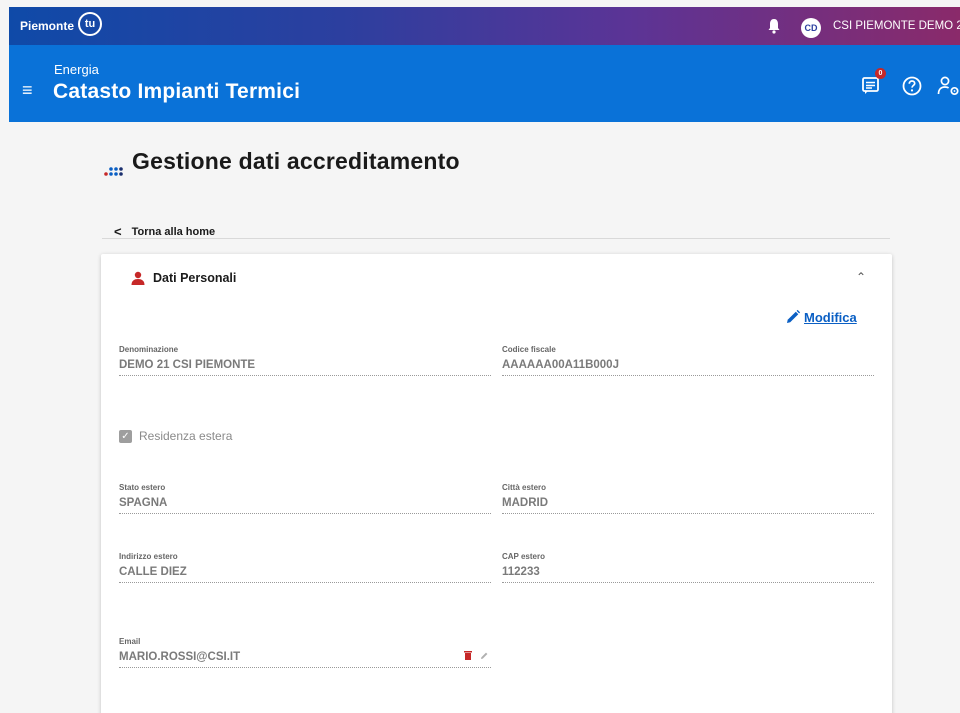 This screenshot has height=713, width=960. Describe the element at coordinates (186, 436) in the screenshot. I see `checkbox-label: Residenza estera` at that location.